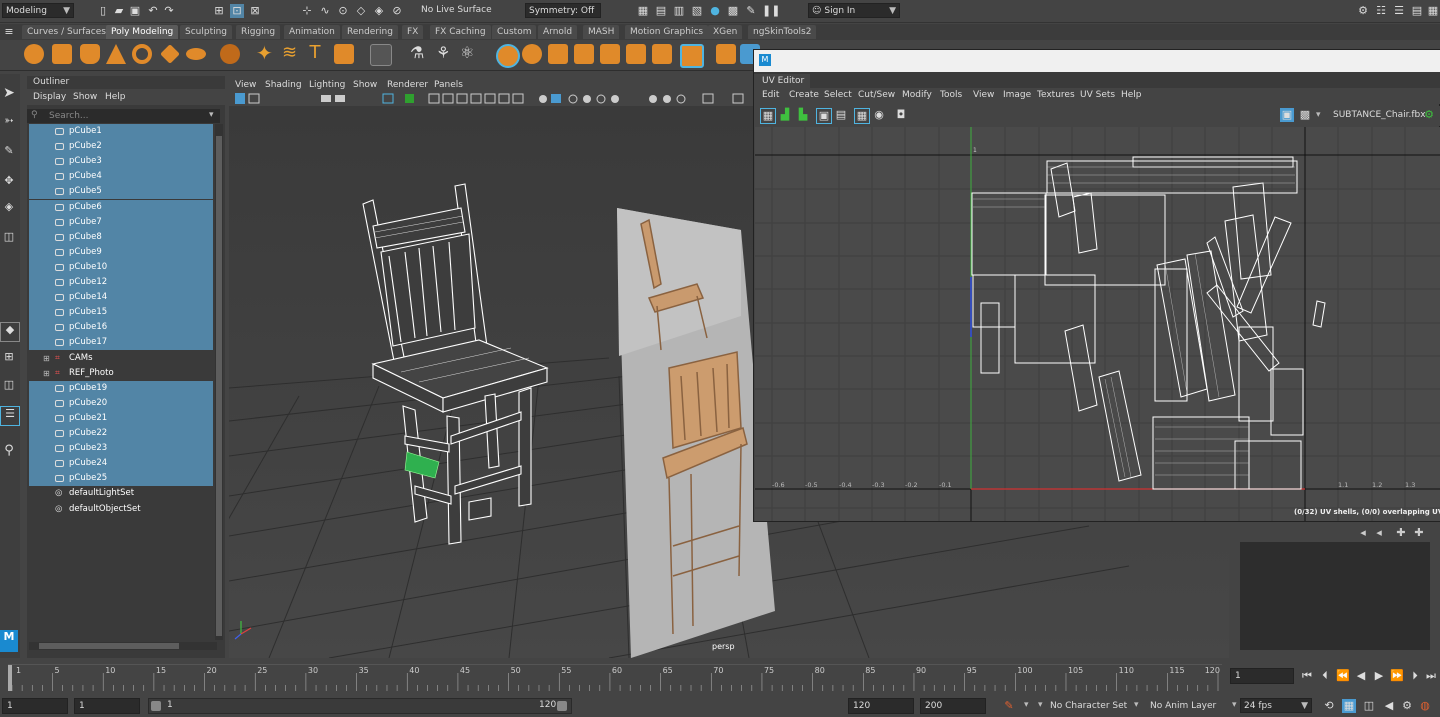  Describe the element at coordinates (804, 95) in the screenshot. I see `uv-menu-create: Create` at that location.